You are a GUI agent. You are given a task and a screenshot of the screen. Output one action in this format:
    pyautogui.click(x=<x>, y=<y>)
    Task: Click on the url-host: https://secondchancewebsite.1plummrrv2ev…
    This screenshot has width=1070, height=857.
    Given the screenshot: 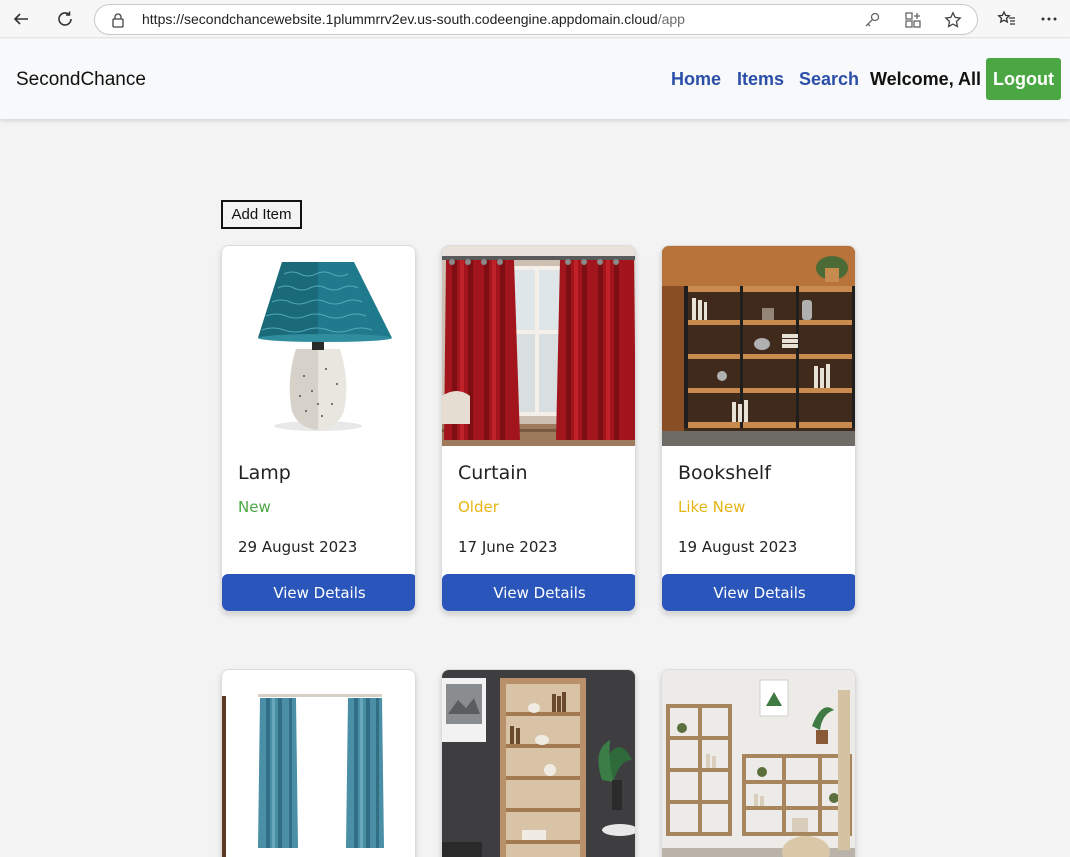 What is the action you would take?
    pyautogui.click(x=400, y=19)
    